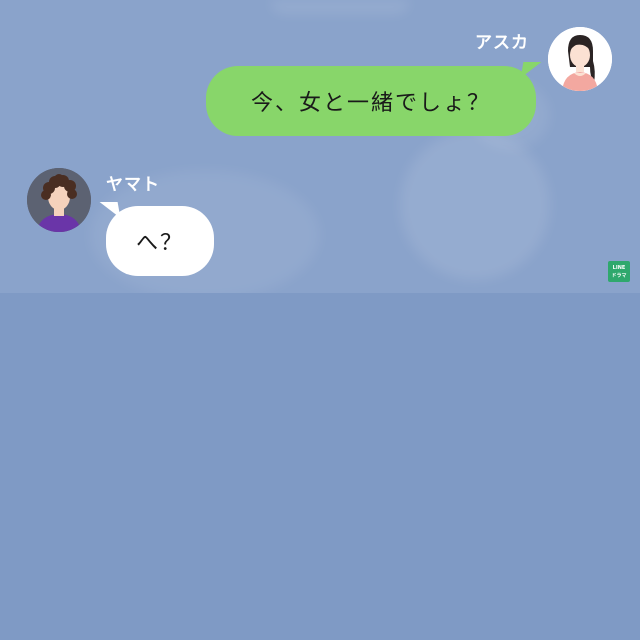  What do you see at coordinates (59, 200) in the screenshot?
I see `curly-hair-man-avatar-icon` at bounding box center [59, 200].